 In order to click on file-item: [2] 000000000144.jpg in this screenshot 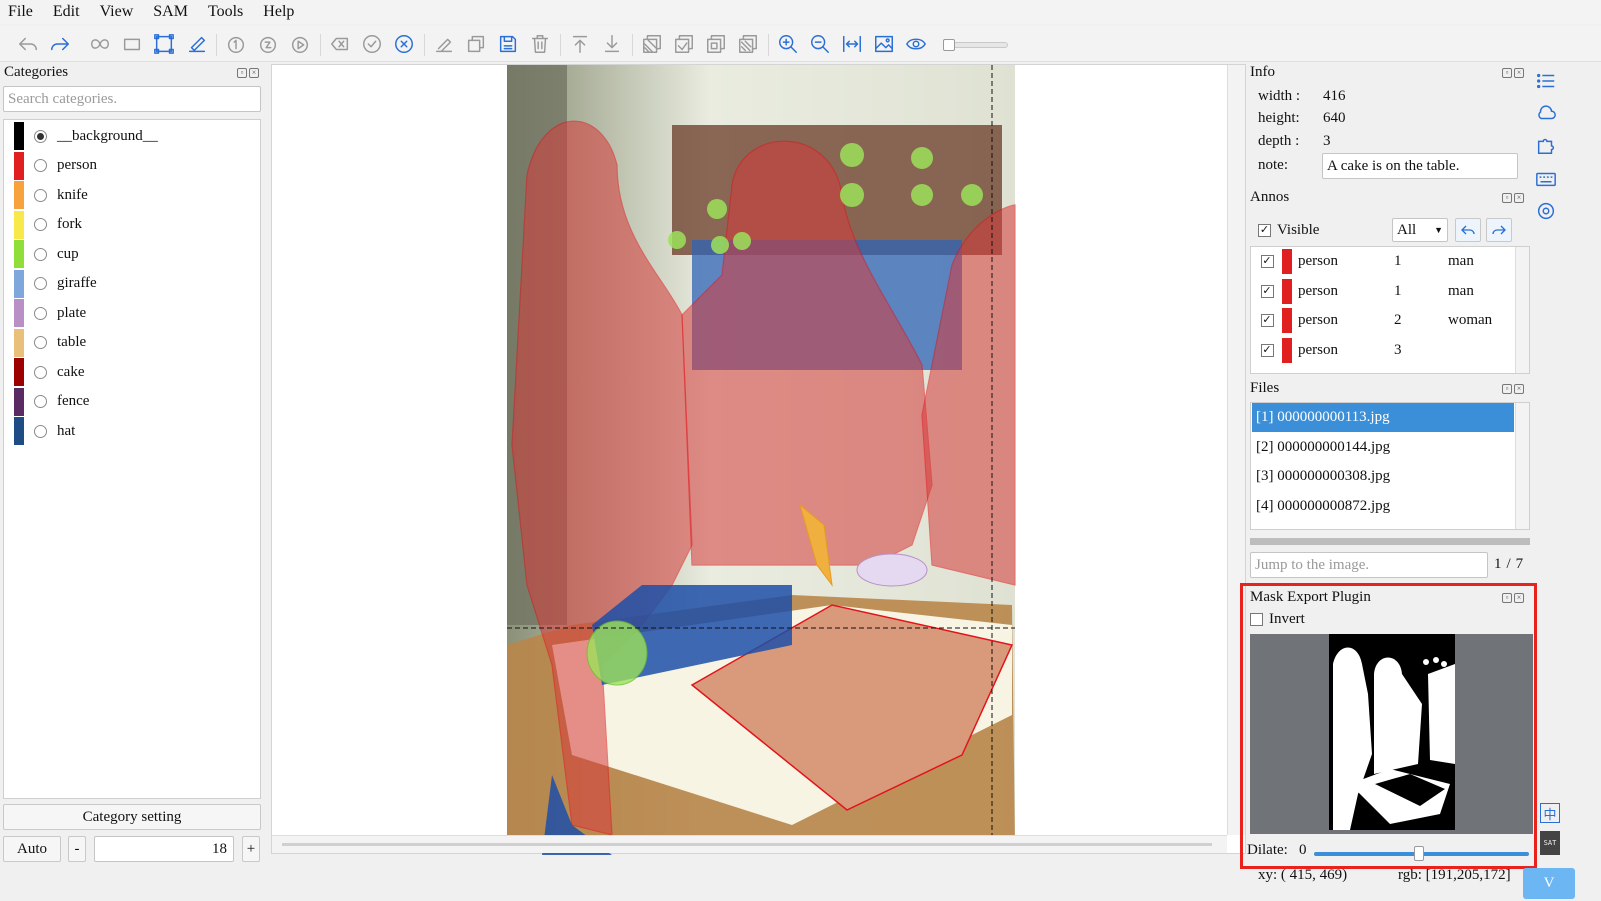, I will do `click(1383, 447)`.